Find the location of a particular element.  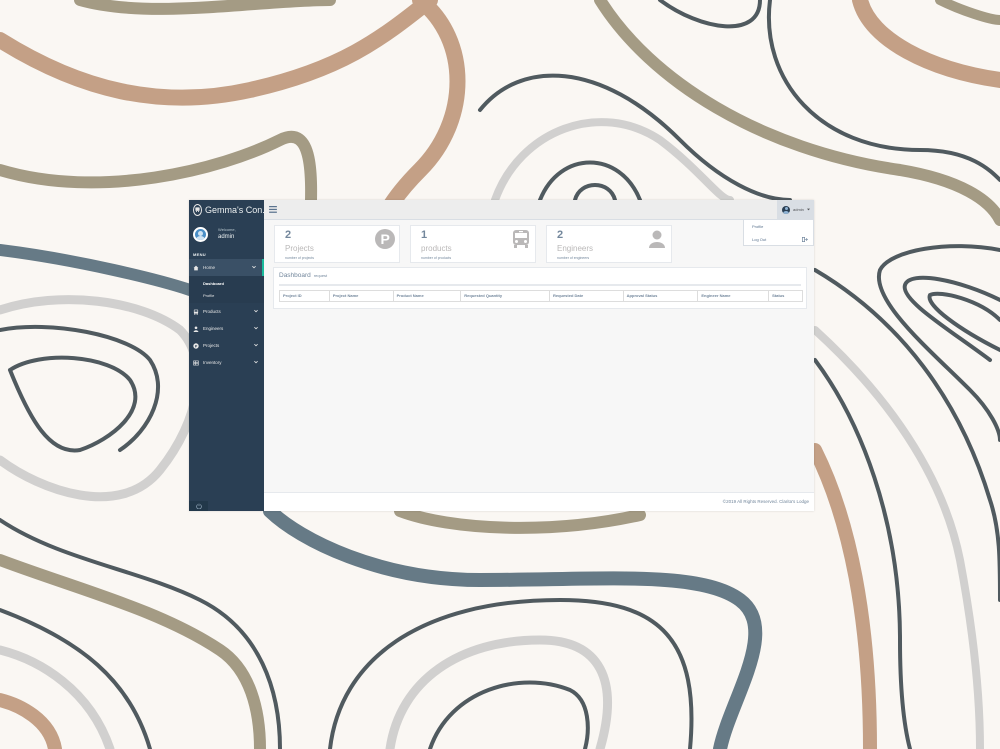

column-header: Status is located at coordinates (785, 296).